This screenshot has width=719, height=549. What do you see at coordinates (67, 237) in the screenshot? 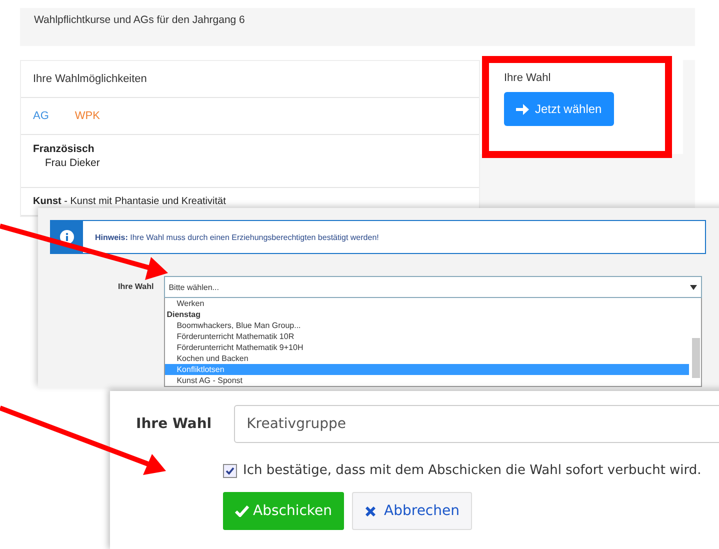
I see `info-icon` at bounding box center [67, 237].